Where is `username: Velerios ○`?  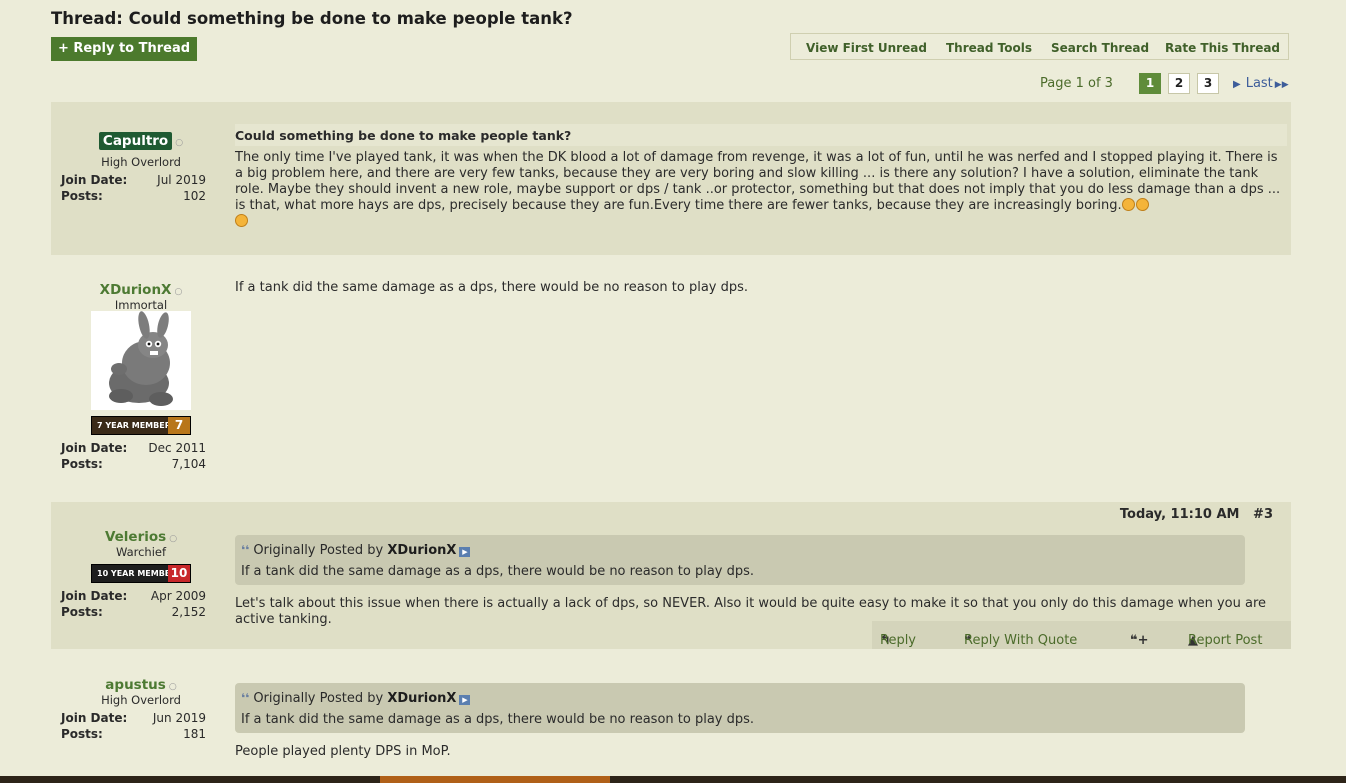 username: Velerios ○ is located at coordinates (141, 537).